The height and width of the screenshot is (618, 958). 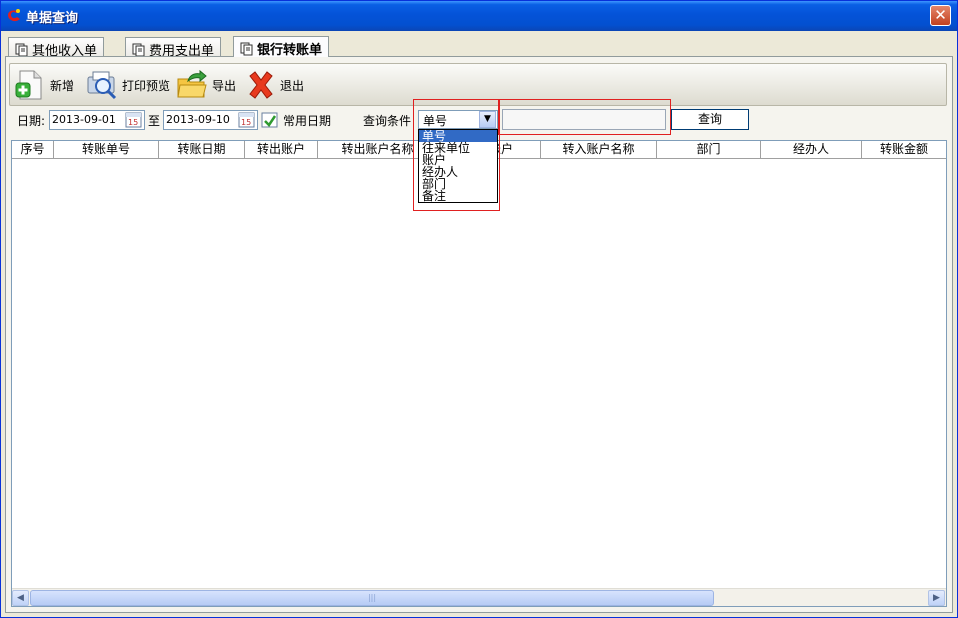 I want to click on scroll-right-icon: ▶, so click(x=936, y=598).